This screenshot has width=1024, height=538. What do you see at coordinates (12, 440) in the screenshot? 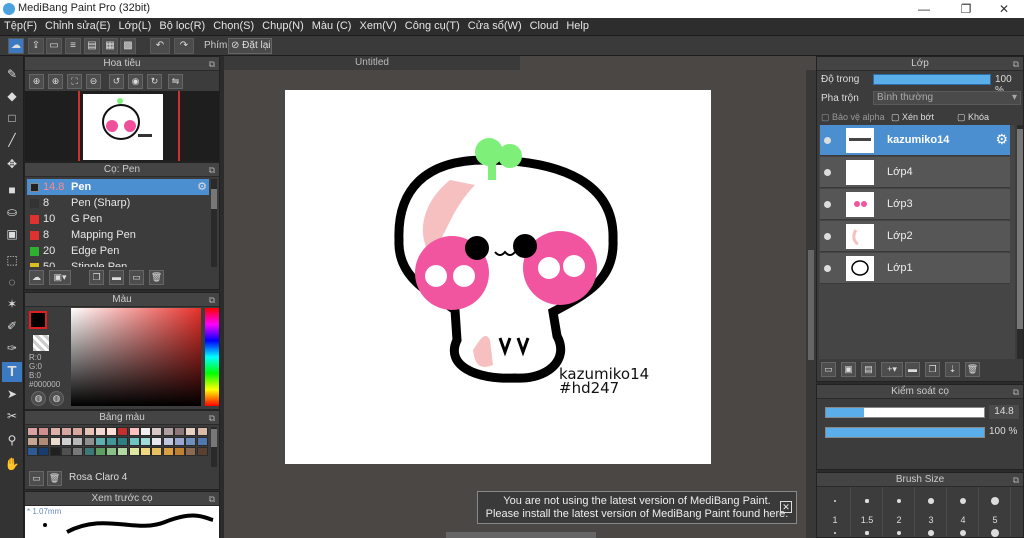
I see `eyedropper-tool-icon: ⚲` at bounding box center [12, 440].